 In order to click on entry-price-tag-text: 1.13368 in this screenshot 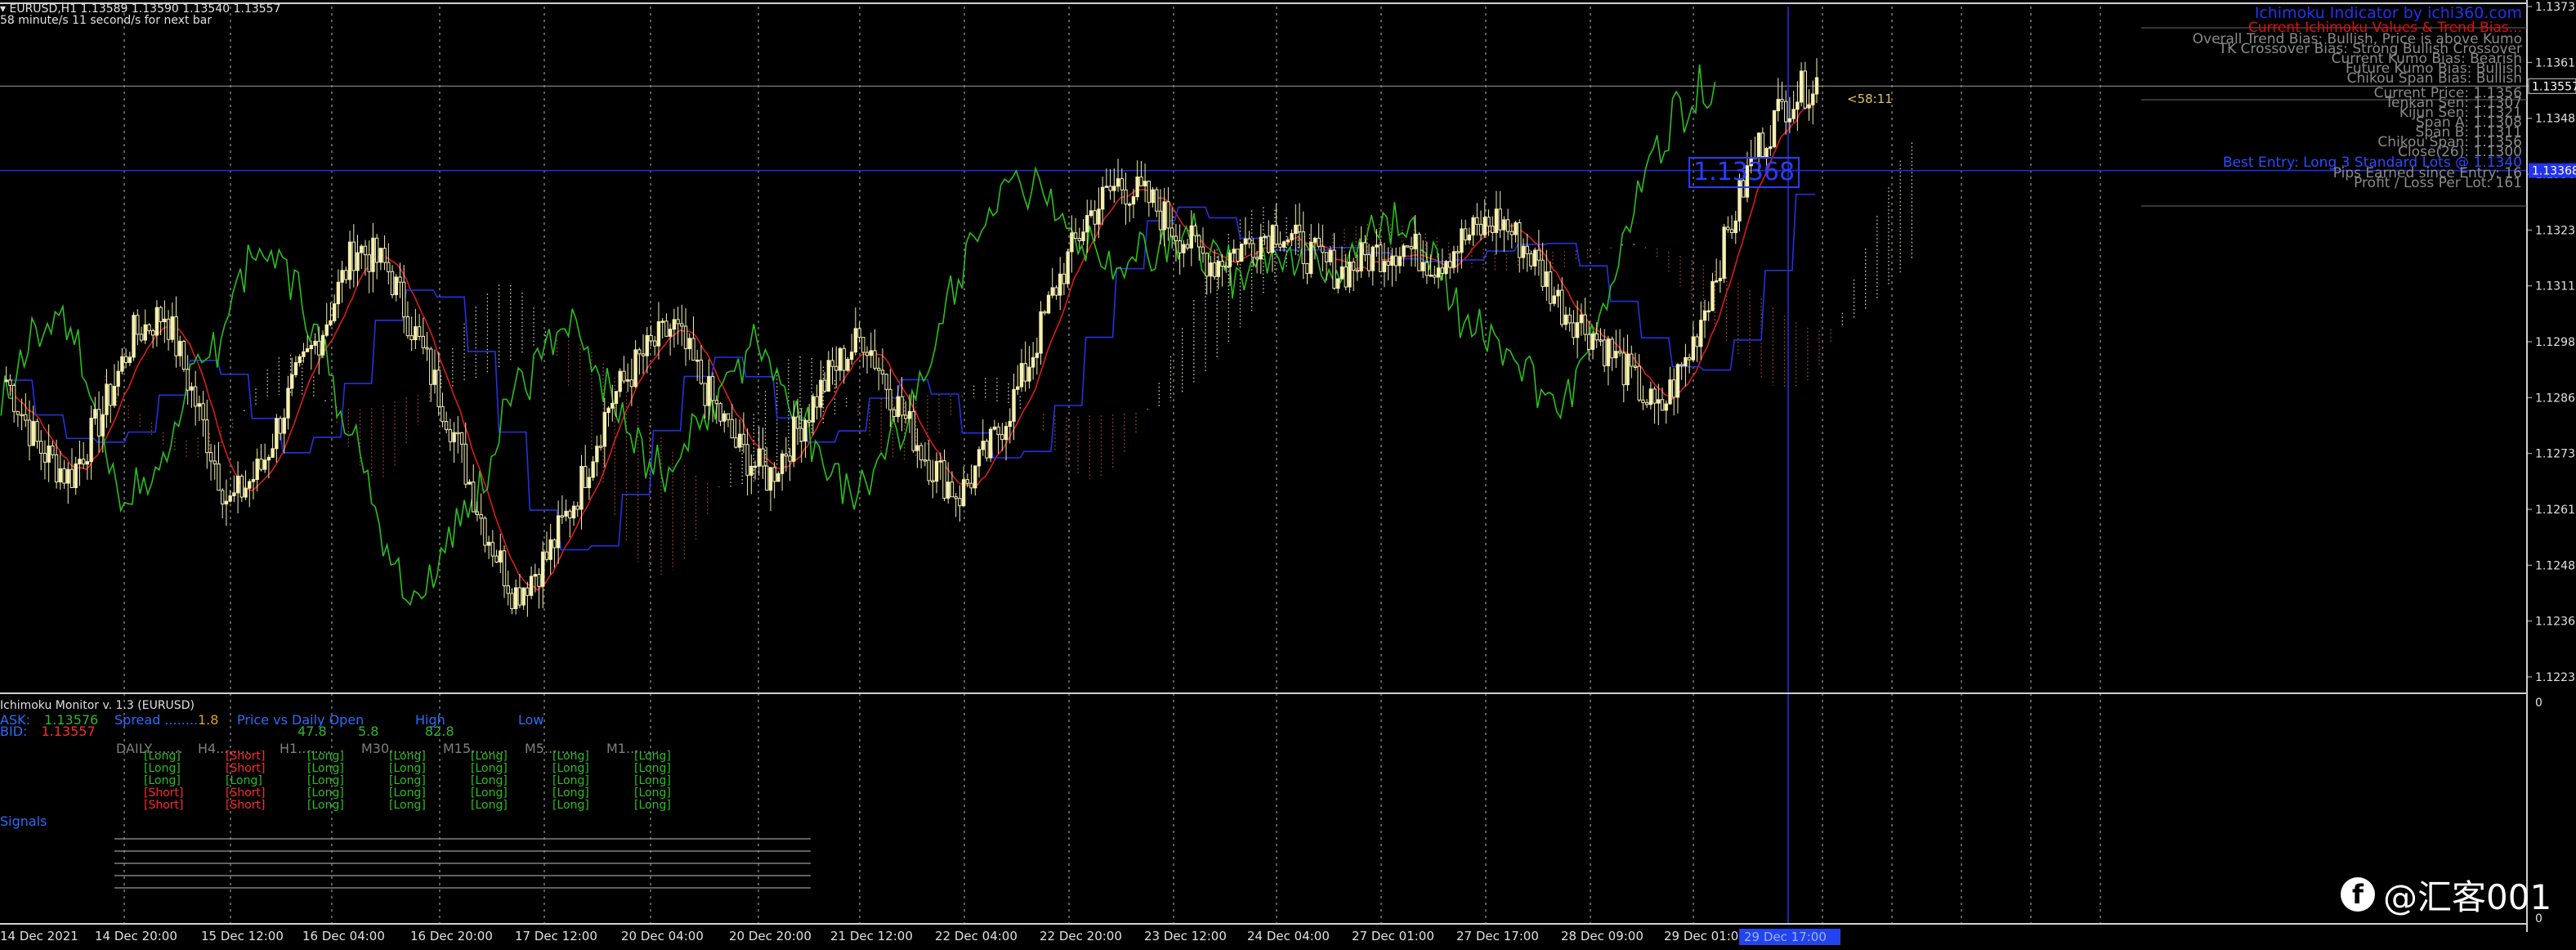, I will do `click(2554, 171)`.